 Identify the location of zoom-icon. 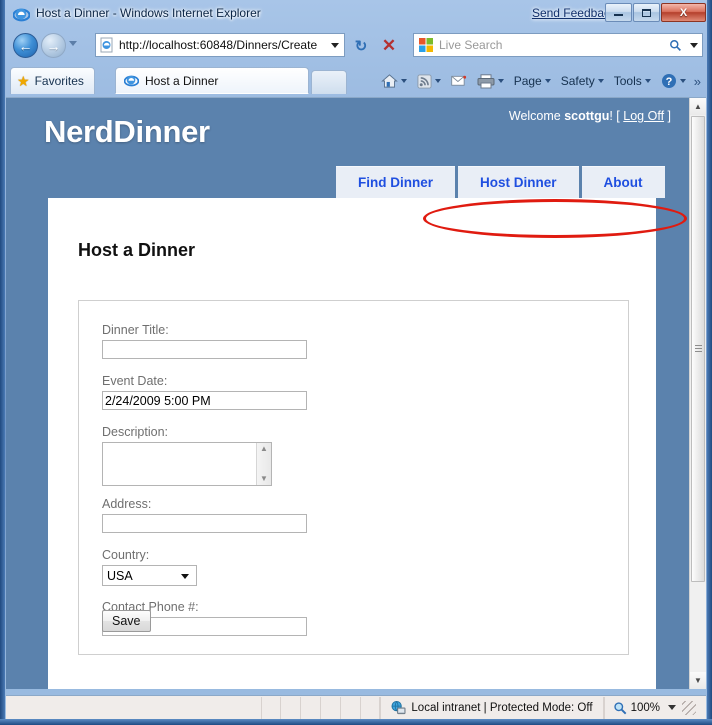
(619, 707).